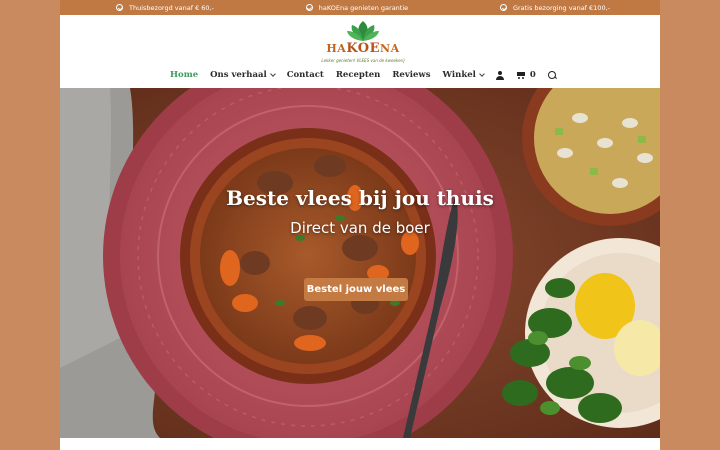 The width and height of the screenshot is (720, 450). I want to click on nav-item-label: Recepten, so click(358, 75).